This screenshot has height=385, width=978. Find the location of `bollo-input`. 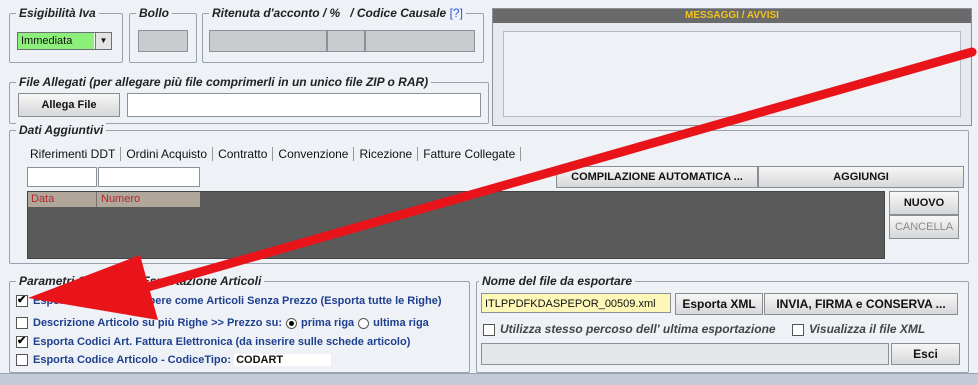

bollo-input is located at coordinates (163, 41).